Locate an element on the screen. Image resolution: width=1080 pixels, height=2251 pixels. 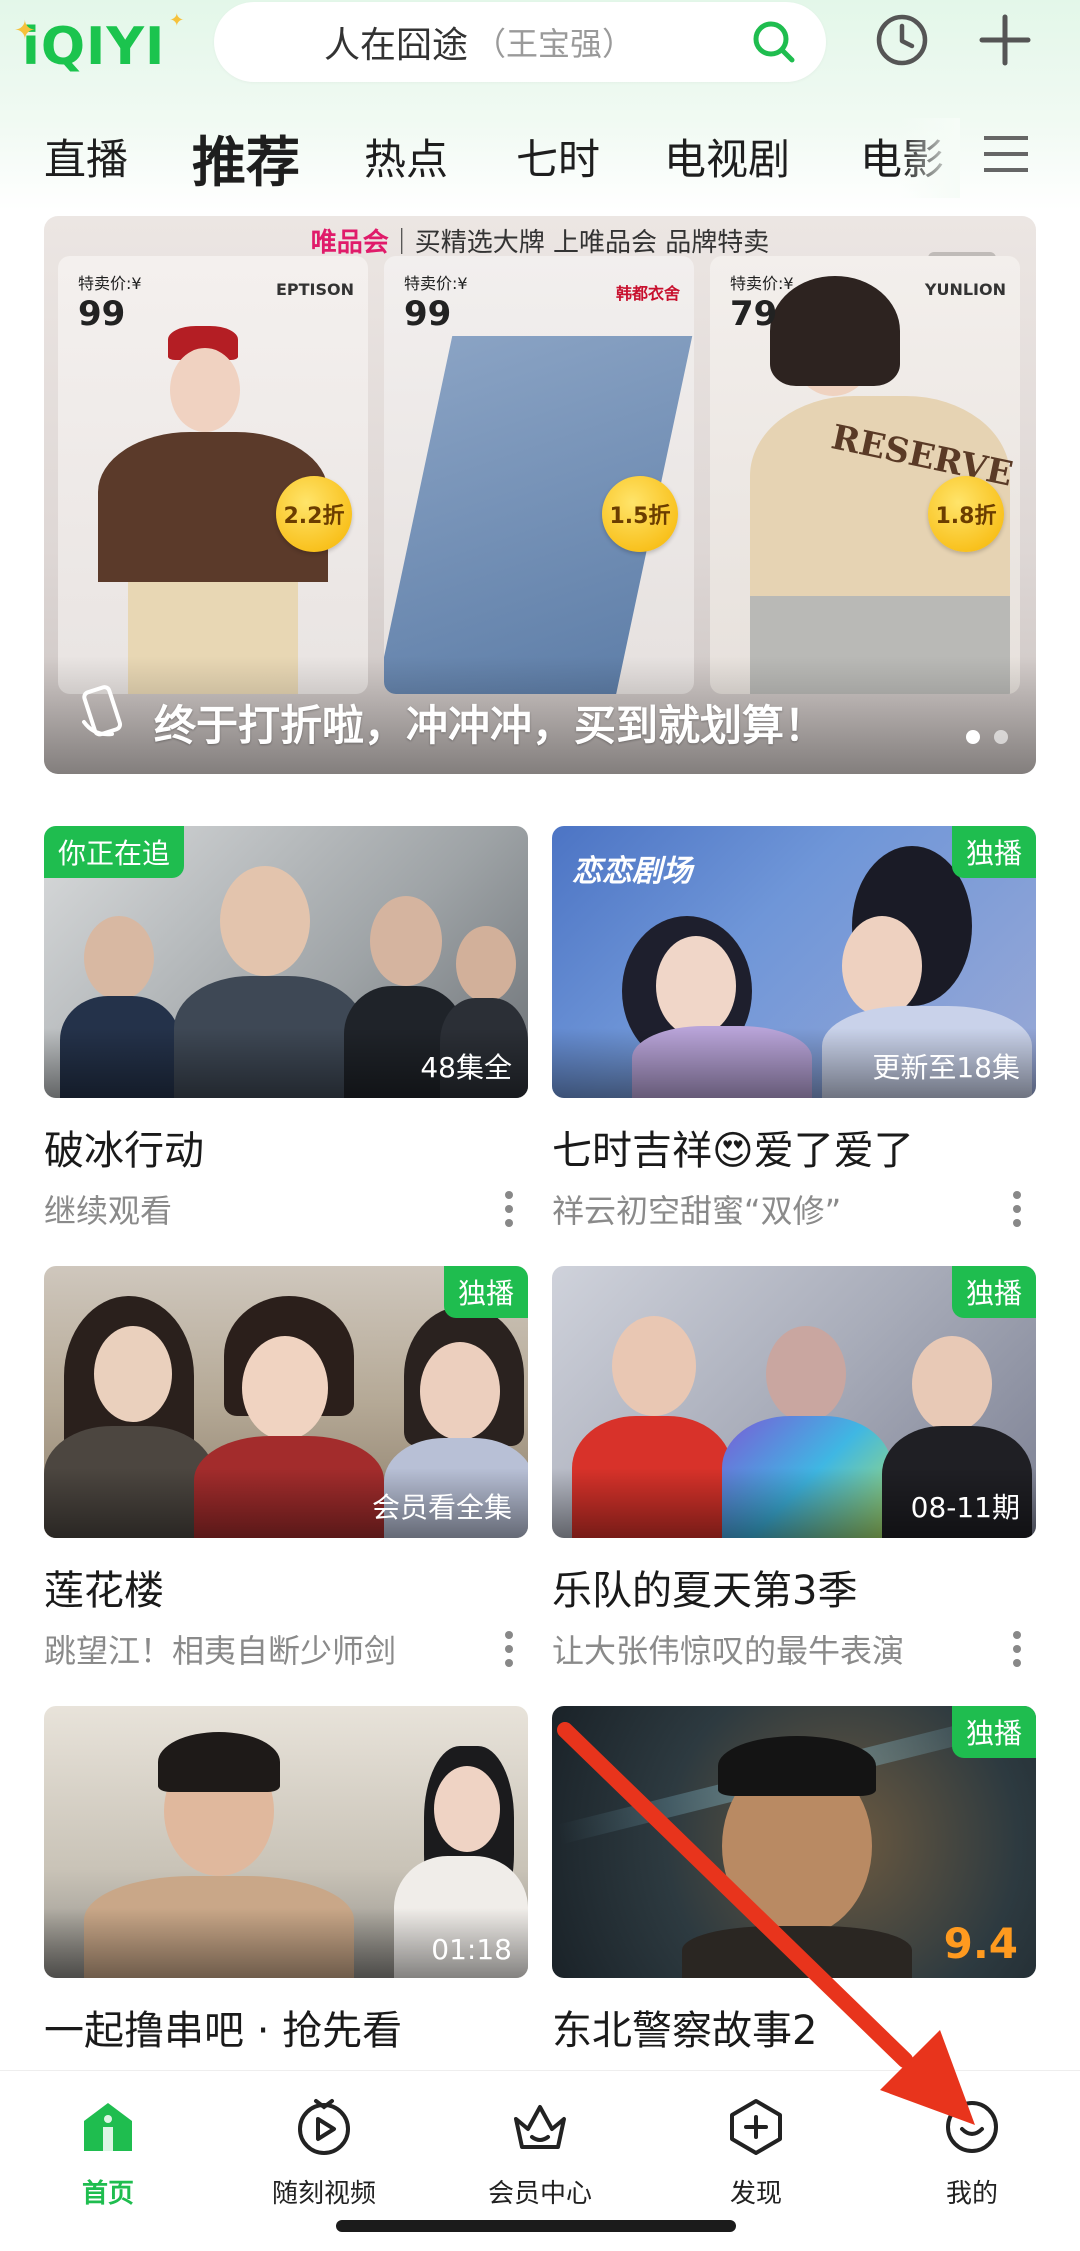
video-thumbnail: 独播 9.4 is located at coordinates (794, 1842).